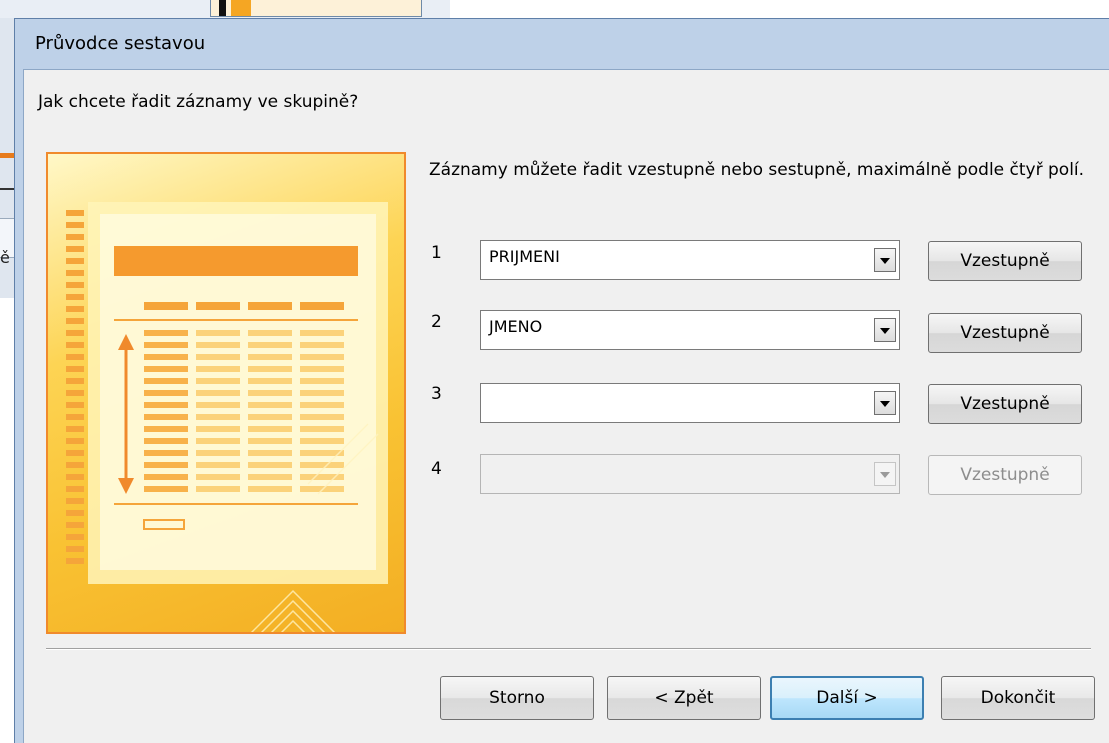  What do you see at coordinates (1005, 475) in the screenshot?
I see `sort-order-button-4: Vzestupně` at bounding box center [1005, 475].